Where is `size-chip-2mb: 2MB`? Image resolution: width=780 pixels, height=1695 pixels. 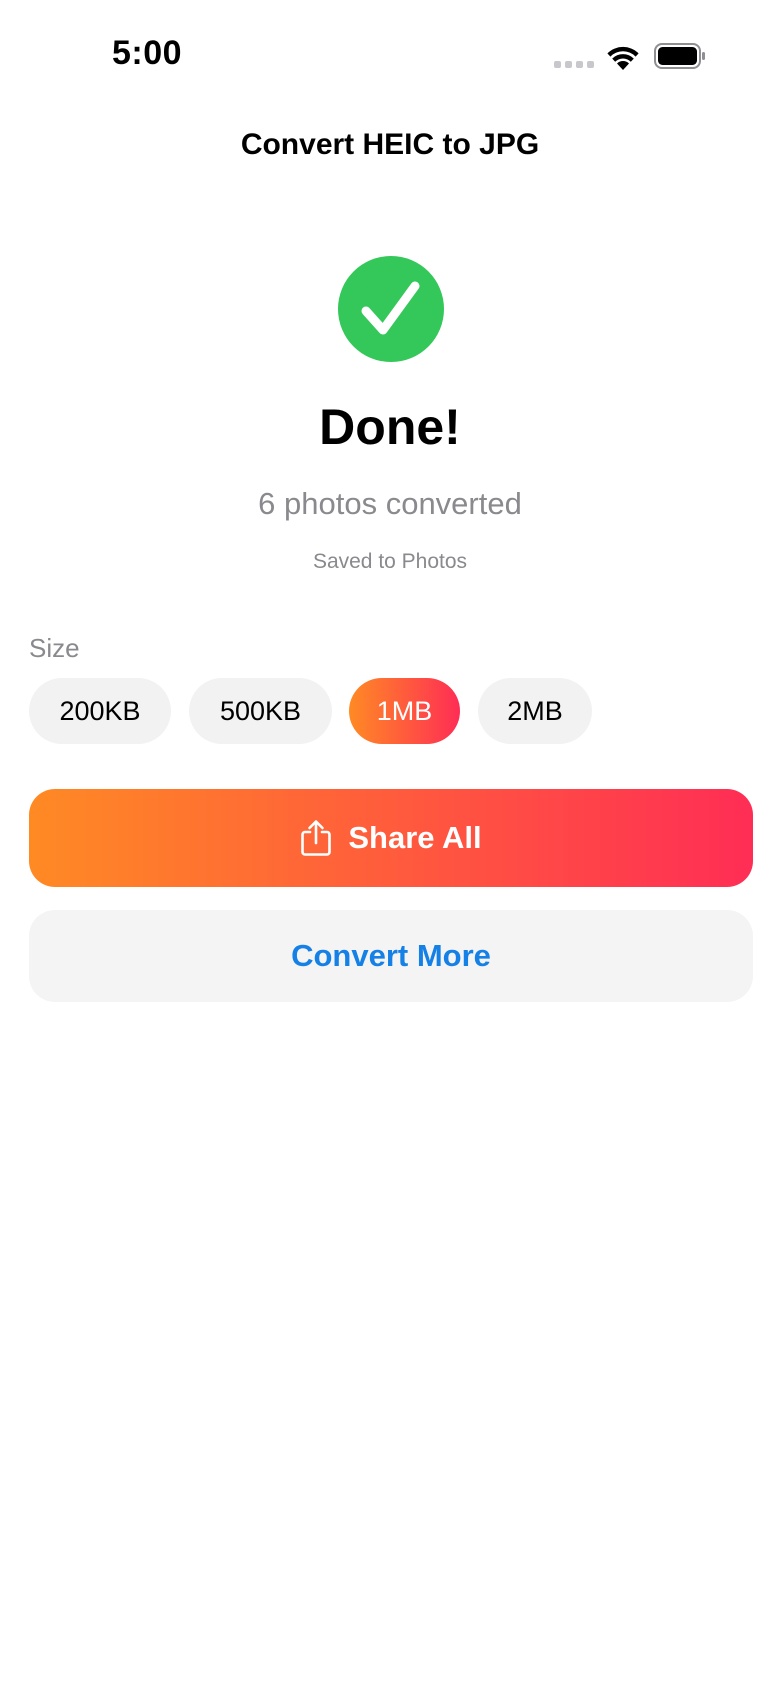 size-chip-2mb: 2MB is located at coordinates (535, 711).